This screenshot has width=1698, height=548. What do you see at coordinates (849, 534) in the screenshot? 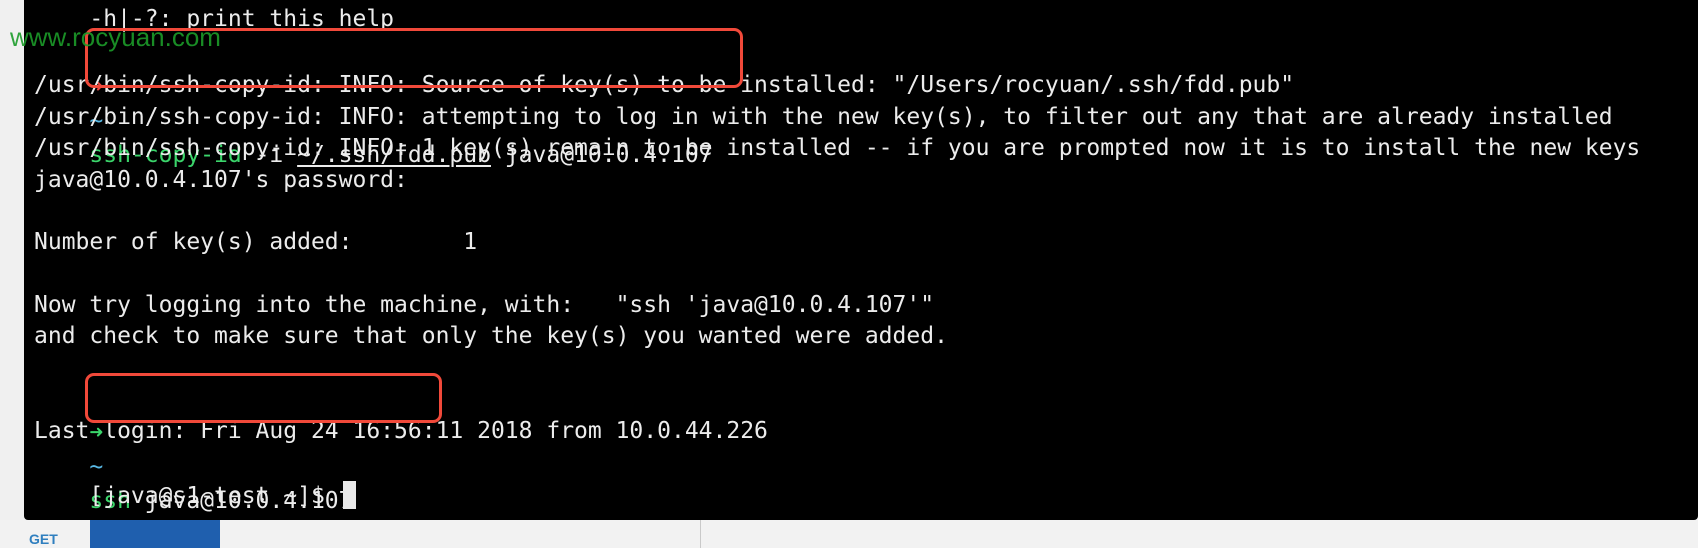
I see `background-app-strip` at bounding box center [849, 534].